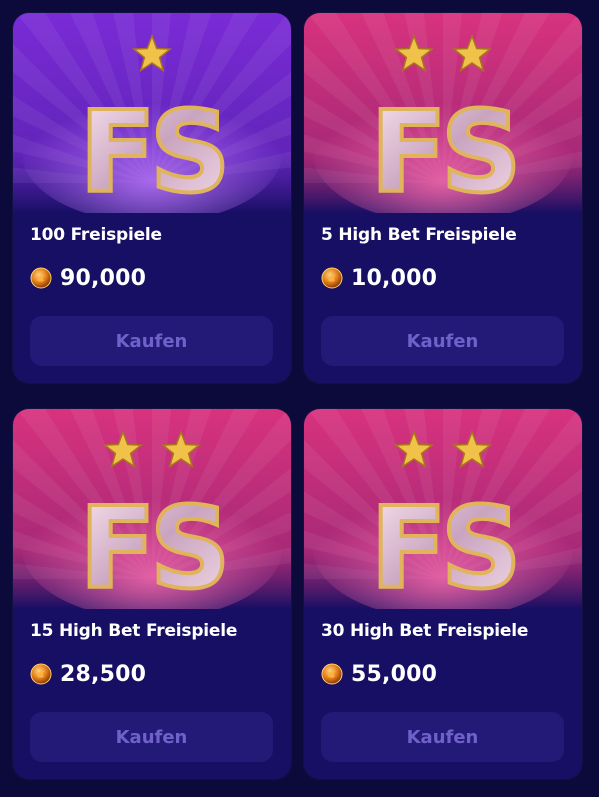  I want to click on offer-price: 28,500, so click(103, 674).